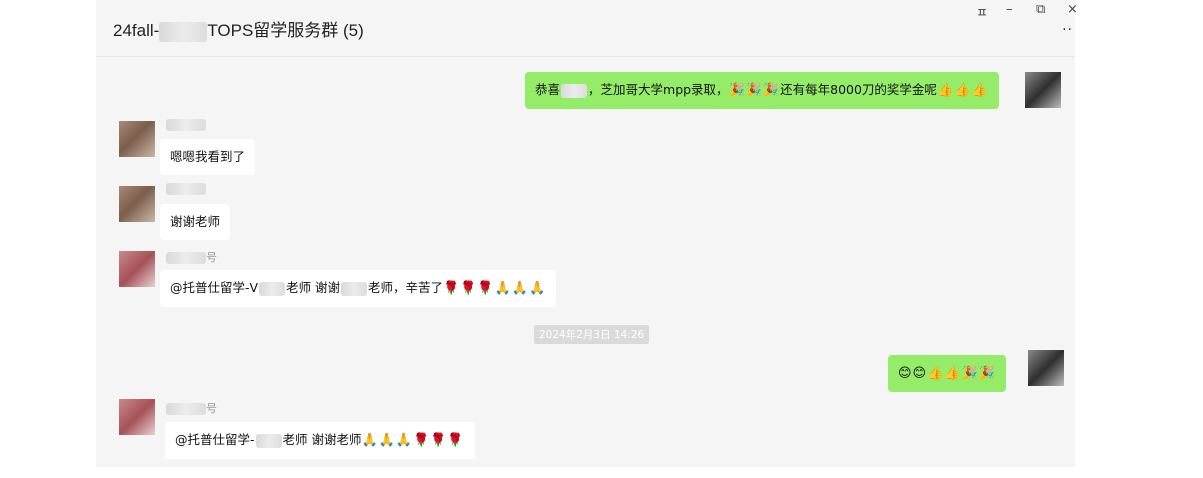 This screenshot has width=1203, height=478. What do you see at coordinates (1009, 9) in the screenshot?
I see `minimize-icon: –` at bounding box center [1009, 9].